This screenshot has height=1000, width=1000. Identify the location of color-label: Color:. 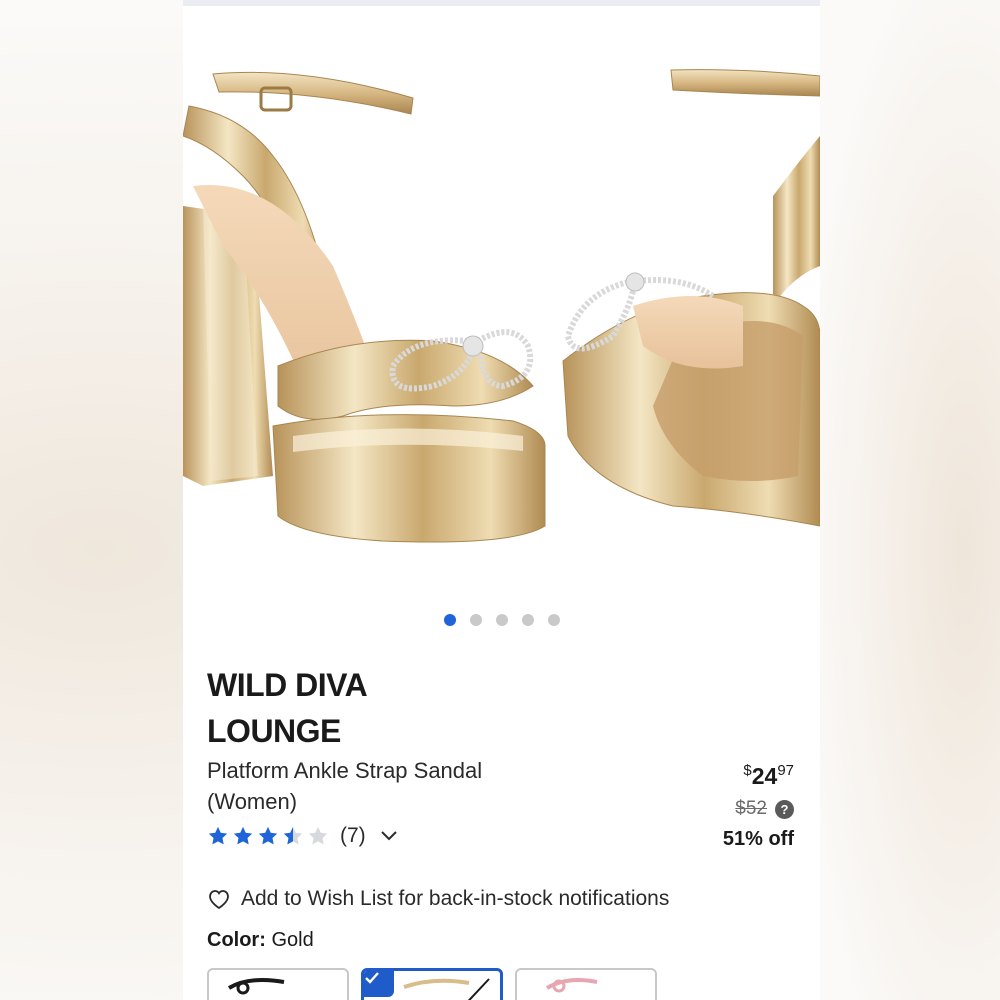
(236, 940).